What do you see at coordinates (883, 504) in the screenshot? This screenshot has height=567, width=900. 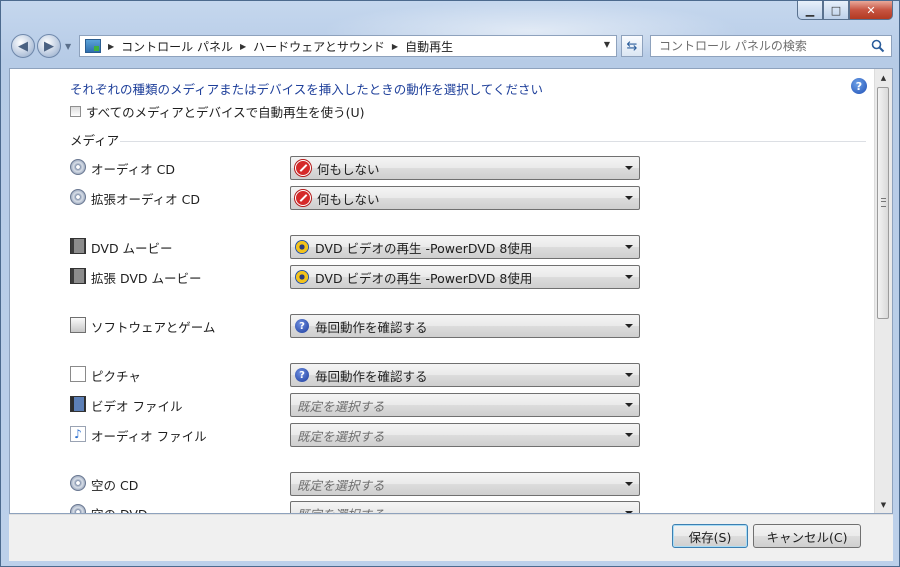 I see `scroll-down-icon: ▼` at bounding box center [883, 504].